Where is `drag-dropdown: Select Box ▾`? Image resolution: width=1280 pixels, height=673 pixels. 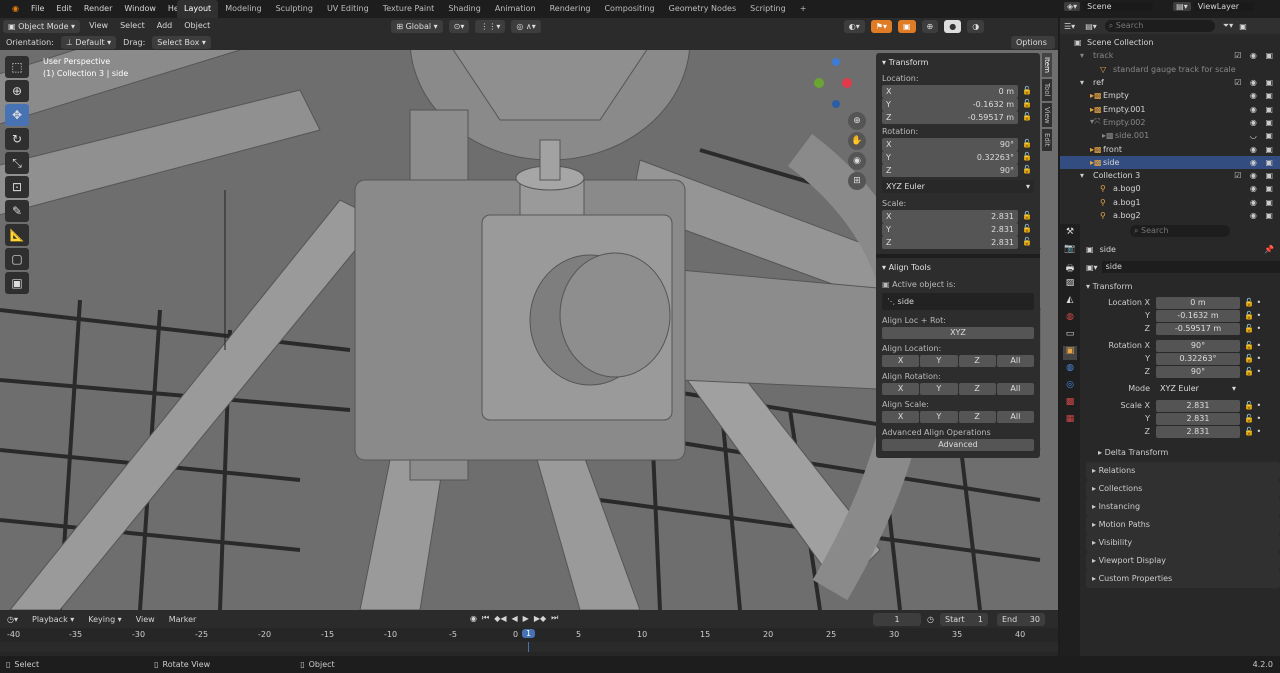 drag-dropdown: Select Box ▾ is located at coordinates (181, 42).